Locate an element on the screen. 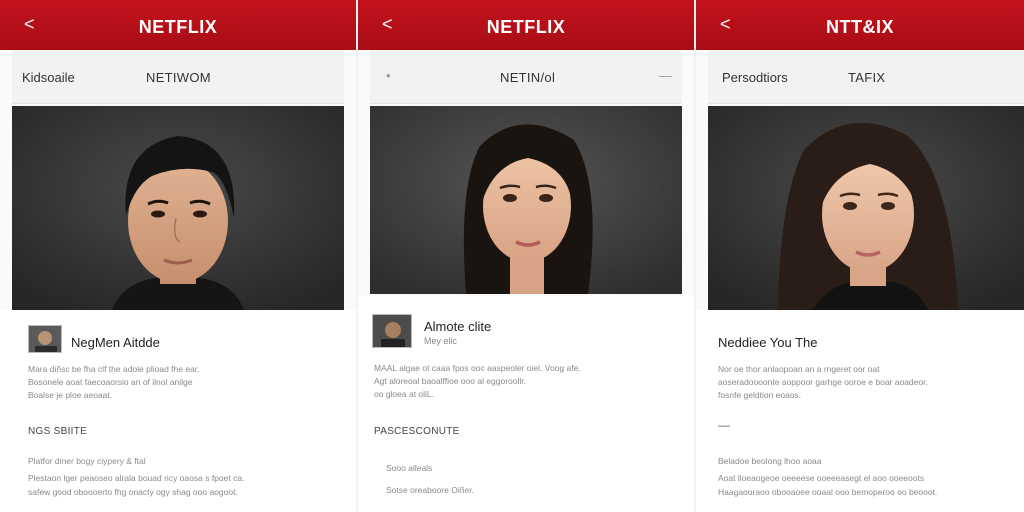 This screenshot has height=512, width=1024. sub-header-title: NETIWOM is located at coordinates (178, 77).